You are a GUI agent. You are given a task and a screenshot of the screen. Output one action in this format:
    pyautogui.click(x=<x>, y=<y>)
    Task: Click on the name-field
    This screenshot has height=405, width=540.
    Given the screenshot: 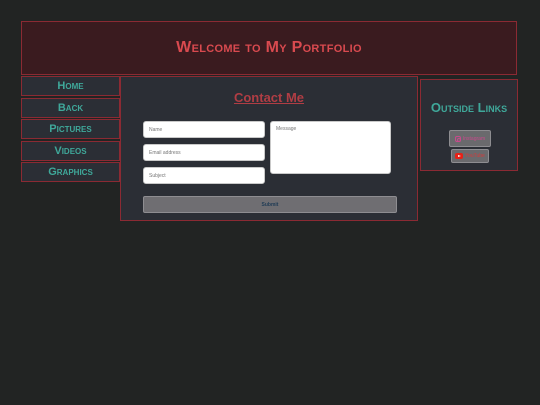 What is the action you would take?
    pyautogui.click(x=204, y=129)
    